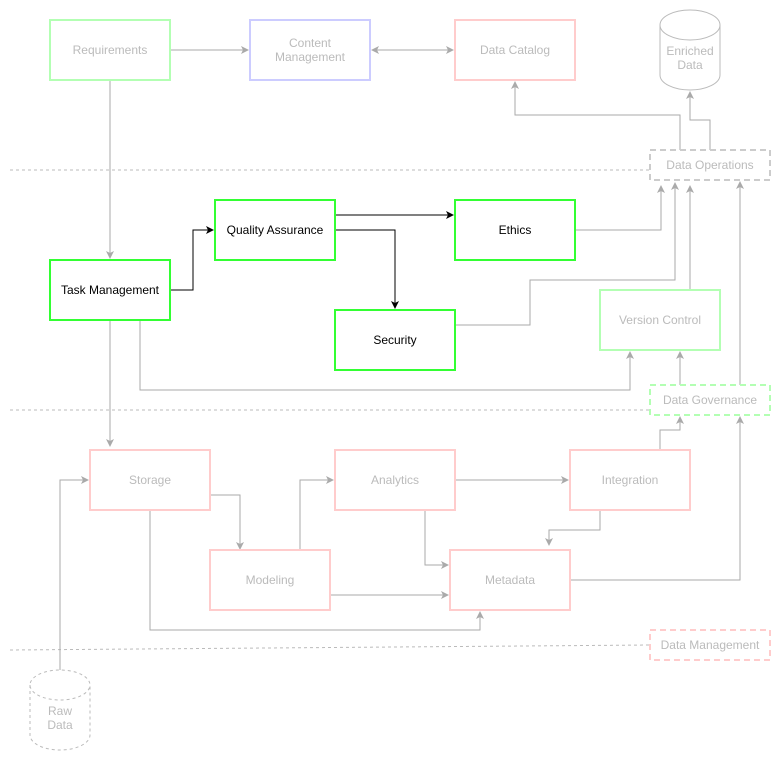  Describe the element at coordinates (671, 433) in the screenshot. I see `edge-integration-to-datagov` at that location.